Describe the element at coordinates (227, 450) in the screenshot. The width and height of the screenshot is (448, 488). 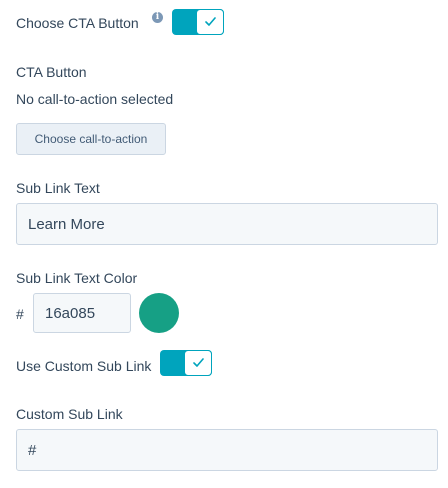
I see `custom-sub-link-input: #` at that location.